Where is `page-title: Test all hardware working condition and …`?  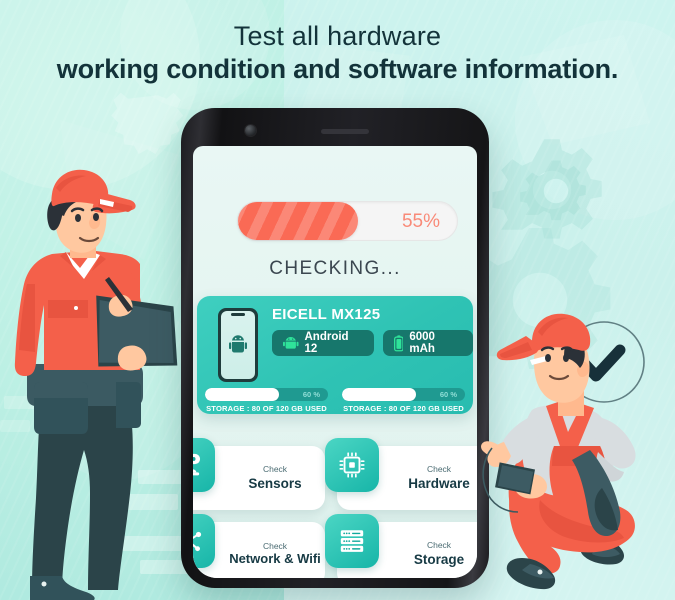 page-title: Test all hardware working condition and … is located at coordinates (337, 52).